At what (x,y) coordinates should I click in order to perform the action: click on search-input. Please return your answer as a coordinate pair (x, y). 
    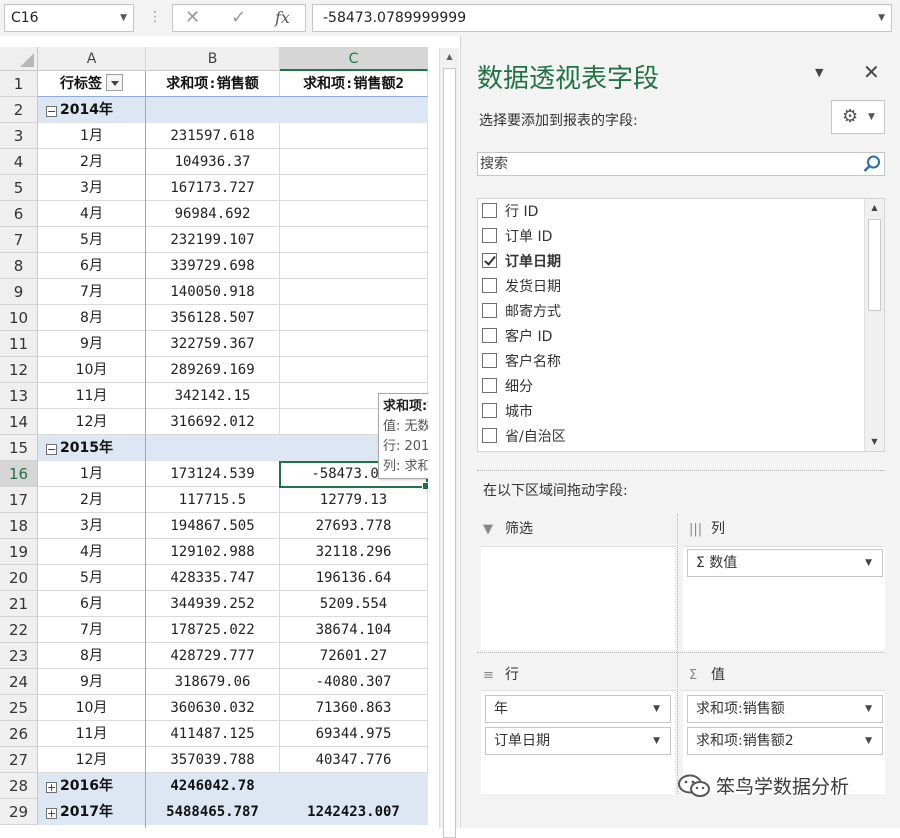
    Looking at the image, I should click on (663, 164).